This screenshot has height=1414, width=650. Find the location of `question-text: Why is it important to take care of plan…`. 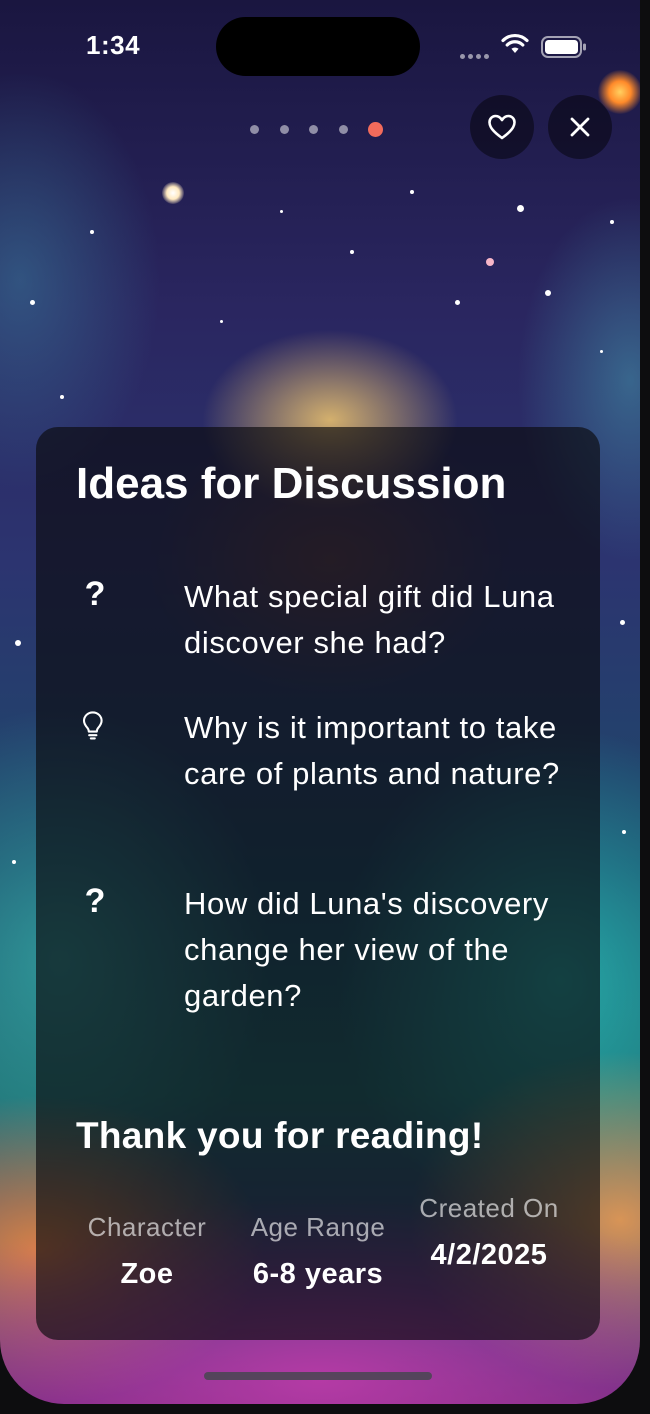

question-text: Why is it important to take care of plan… is located at coordinates (372, 750).